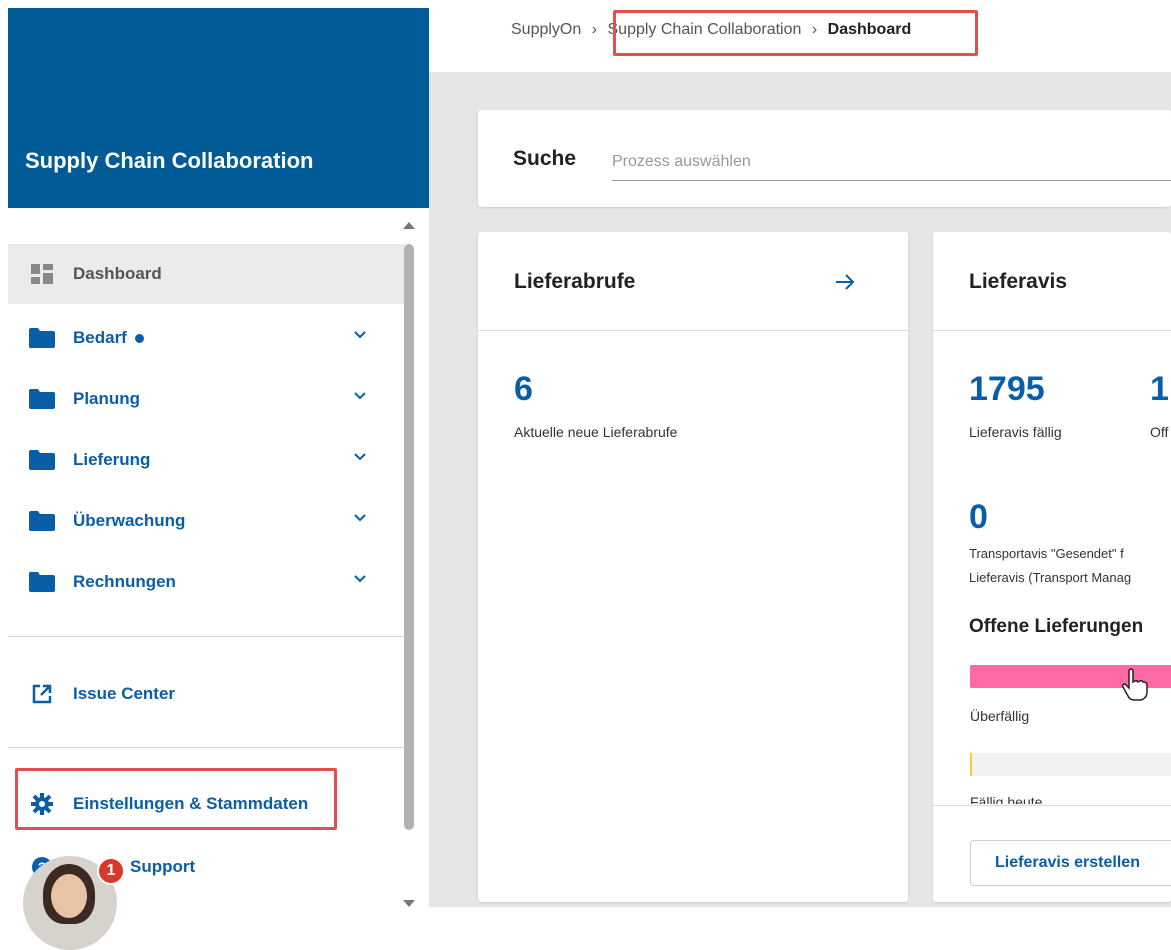  What do you see at coordinates (1000, 716) in the screenshot?
I see `overdue-label: Überfällig` at bounding box center [1000, 716].